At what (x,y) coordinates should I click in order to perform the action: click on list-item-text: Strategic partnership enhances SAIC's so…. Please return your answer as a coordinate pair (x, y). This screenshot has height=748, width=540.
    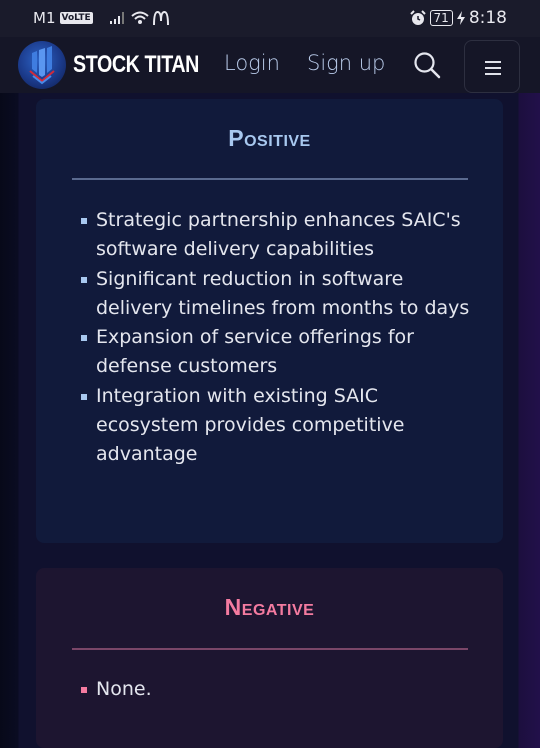
    Looking at the image, I should click on (278, 235).